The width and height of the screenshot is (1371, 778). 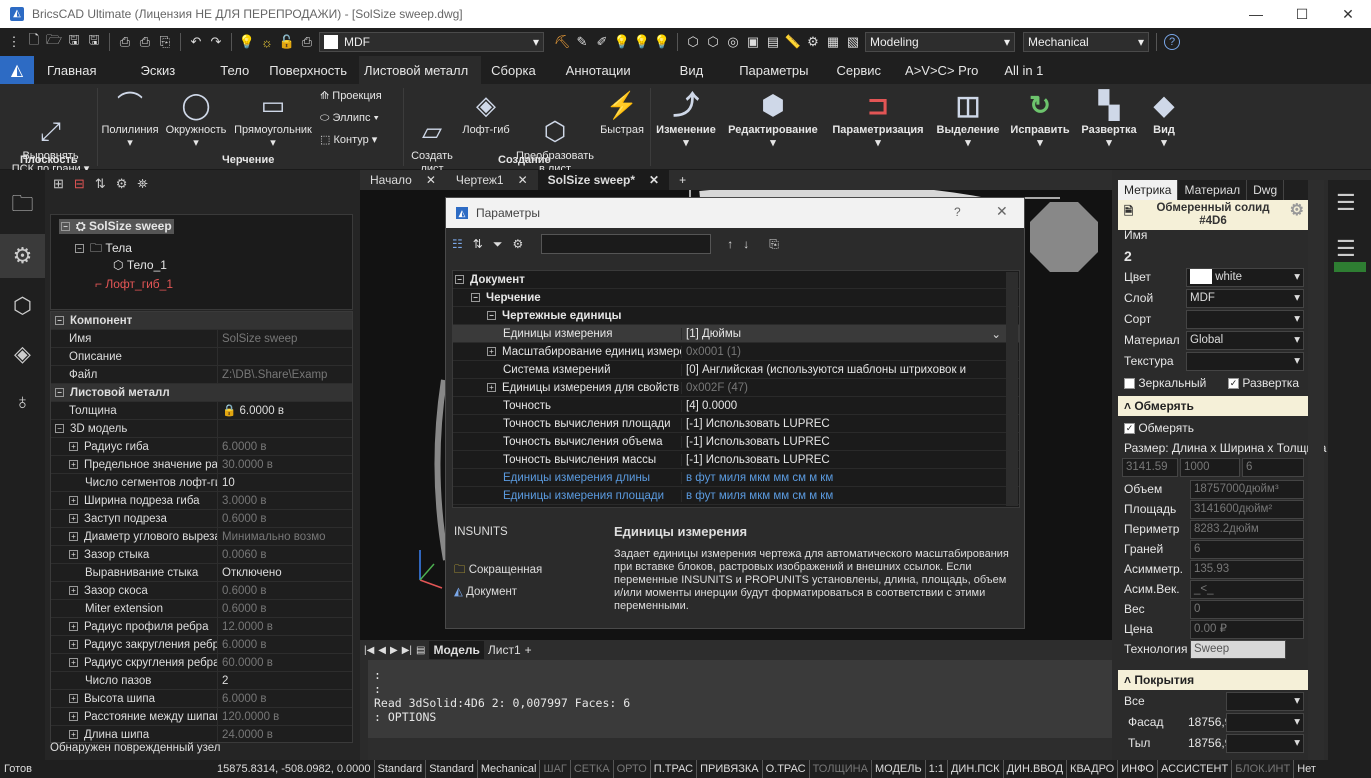 I want to click on material-dropdown: Global ▾, so click(x=1245, y=340).